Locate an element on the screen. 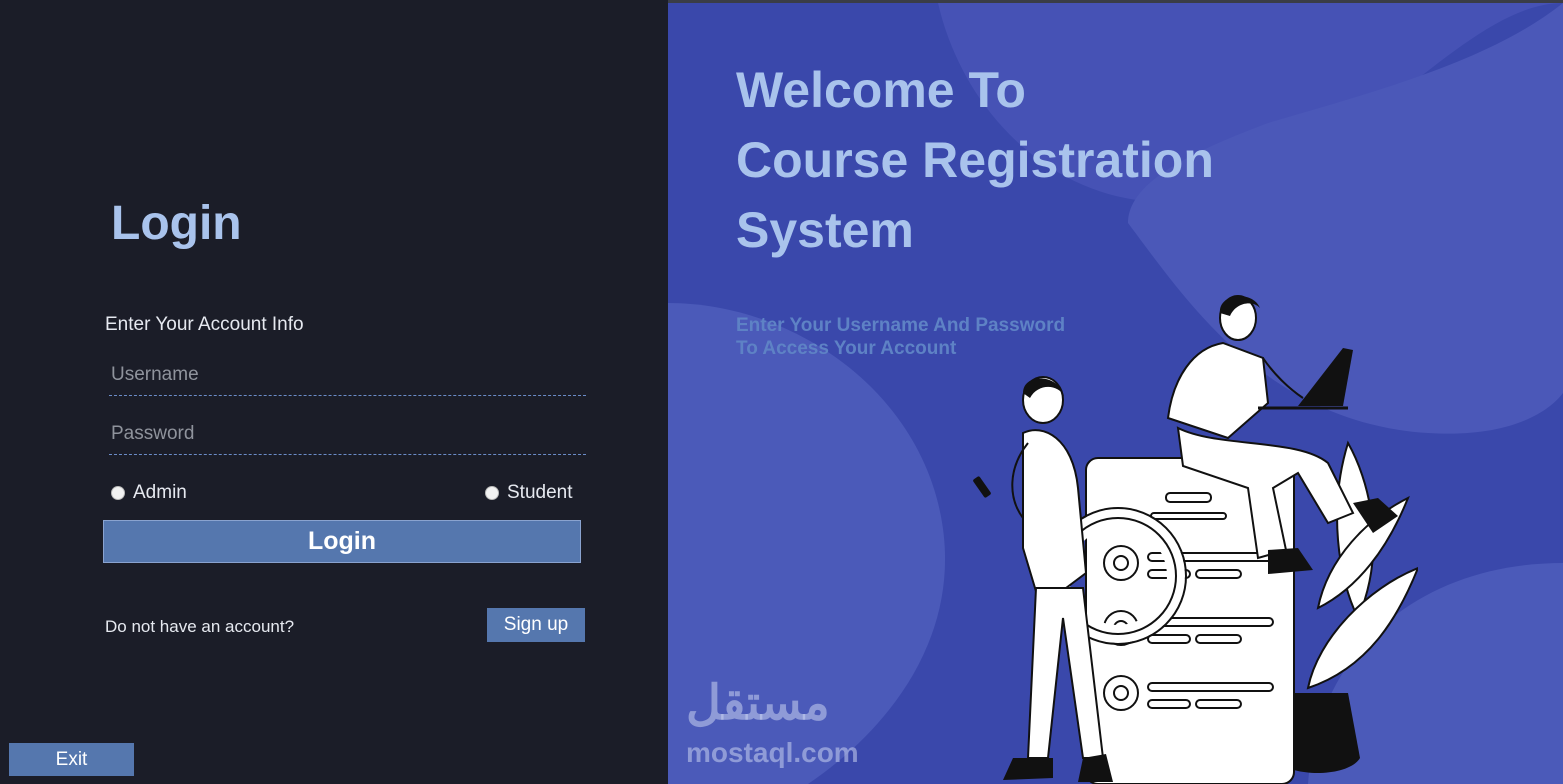  password-input is located at coordinates (347, 434).